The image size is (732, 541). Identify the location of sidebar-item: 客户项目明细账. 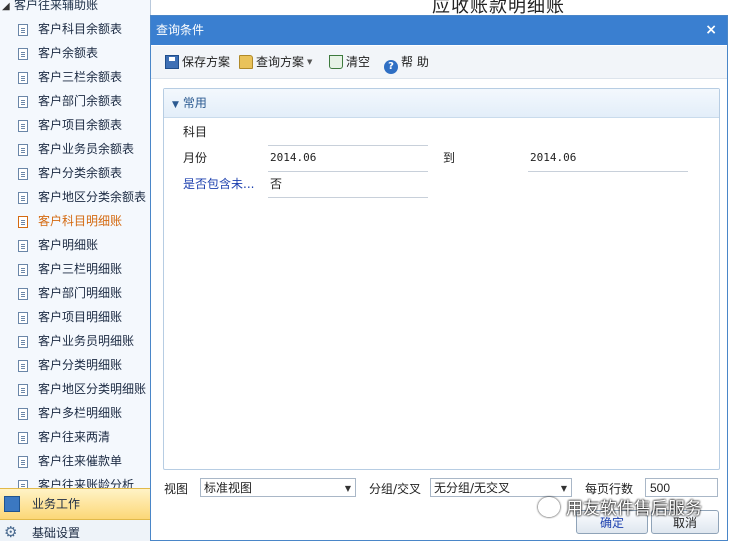
(70, 317).